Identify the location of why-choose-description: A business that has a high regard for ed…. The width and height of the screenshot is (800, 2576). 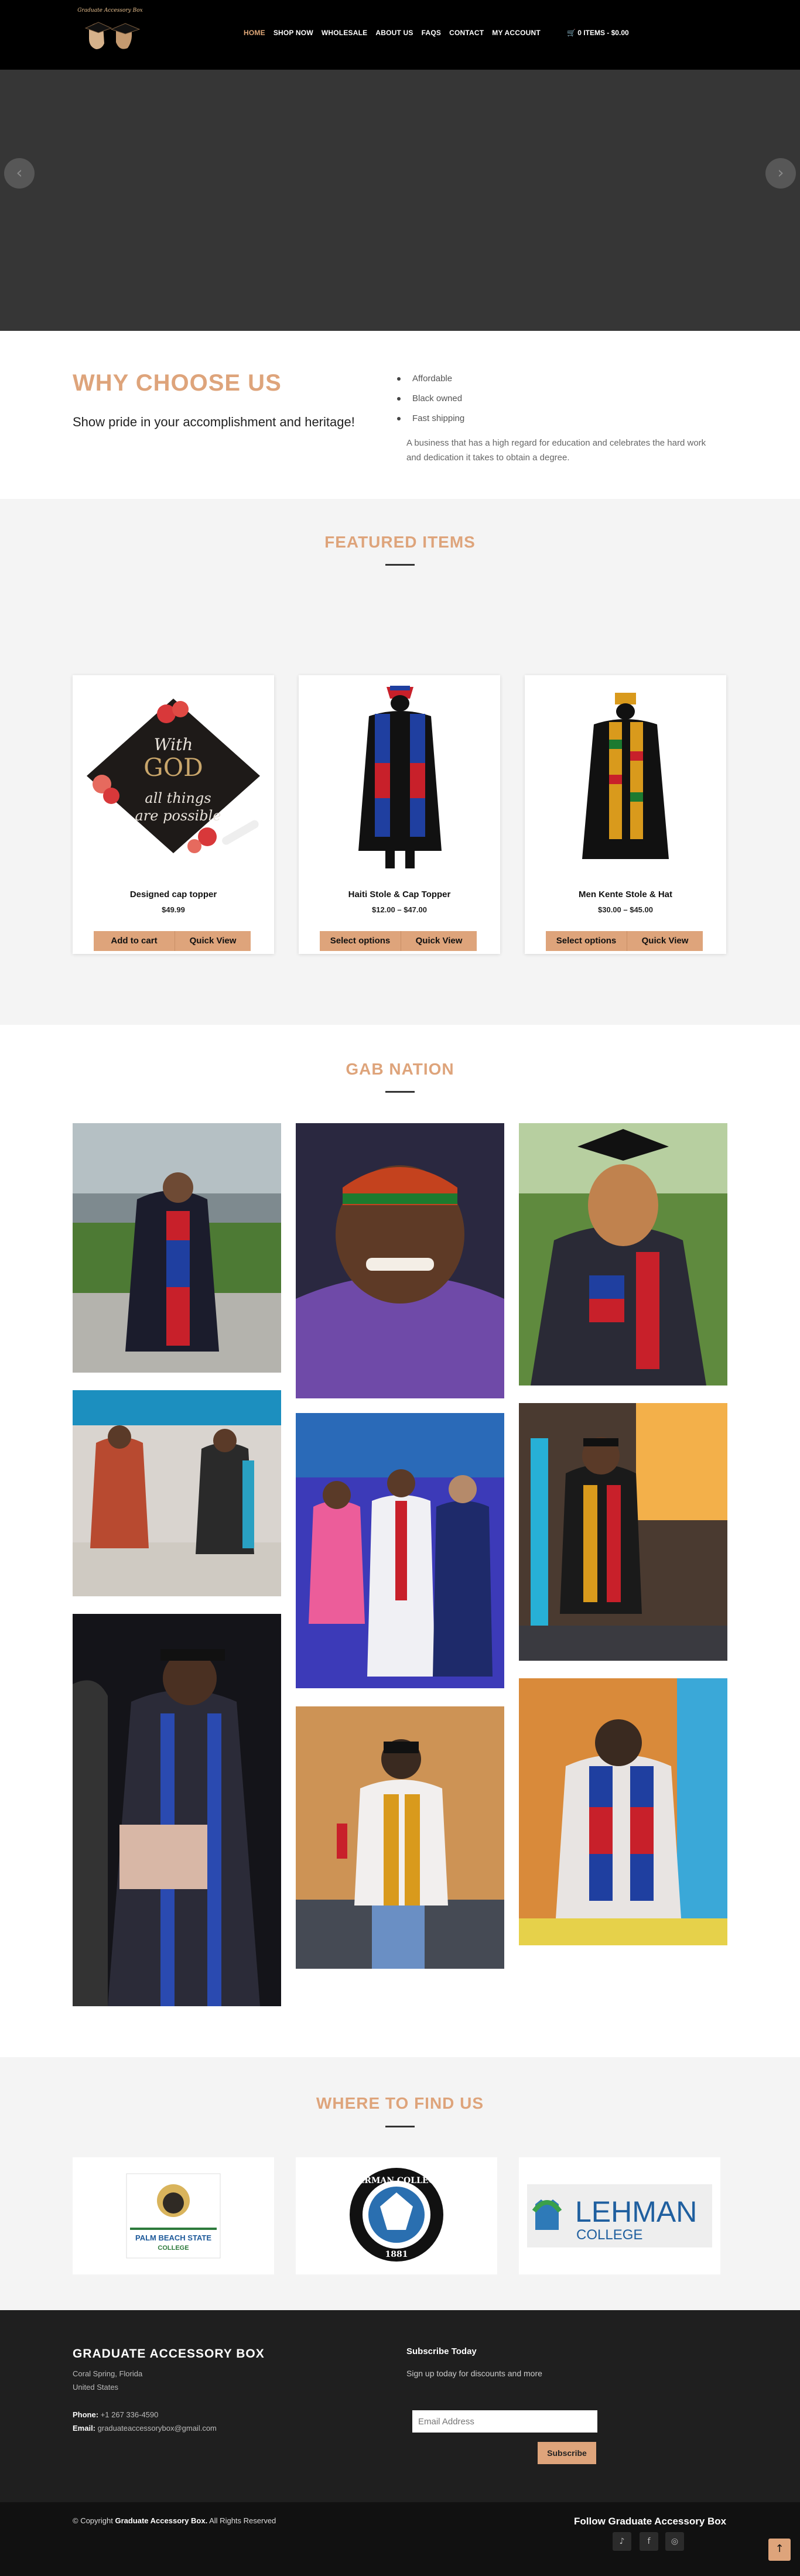
(556, 451).